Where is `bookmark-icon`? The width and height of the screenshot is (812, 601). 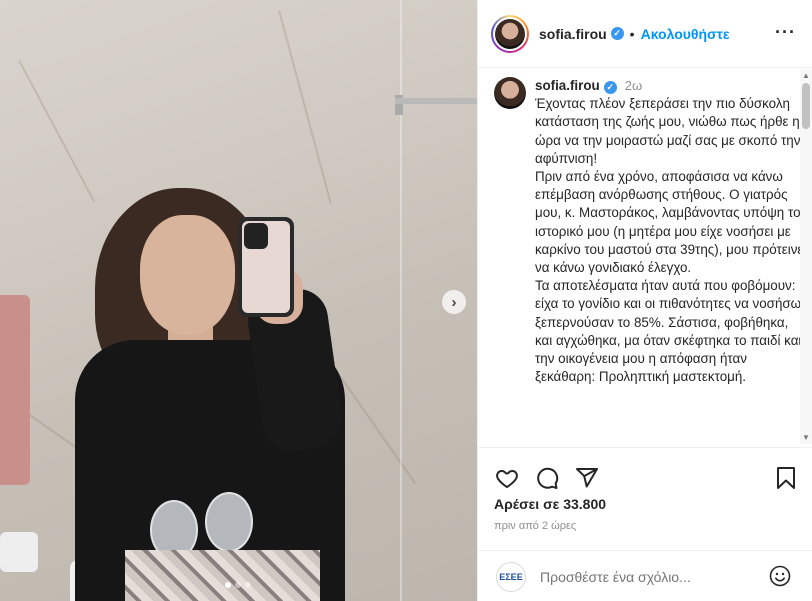 bookmark-icon is located at coordinates (786, 478).